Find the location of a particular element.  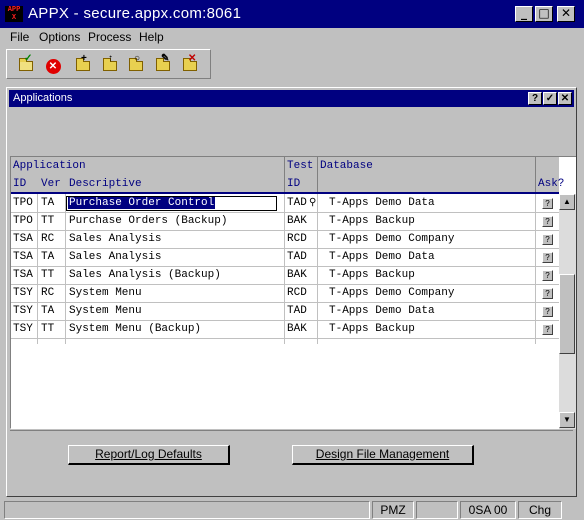

menu-file: File is located at coordinates (19, 37).